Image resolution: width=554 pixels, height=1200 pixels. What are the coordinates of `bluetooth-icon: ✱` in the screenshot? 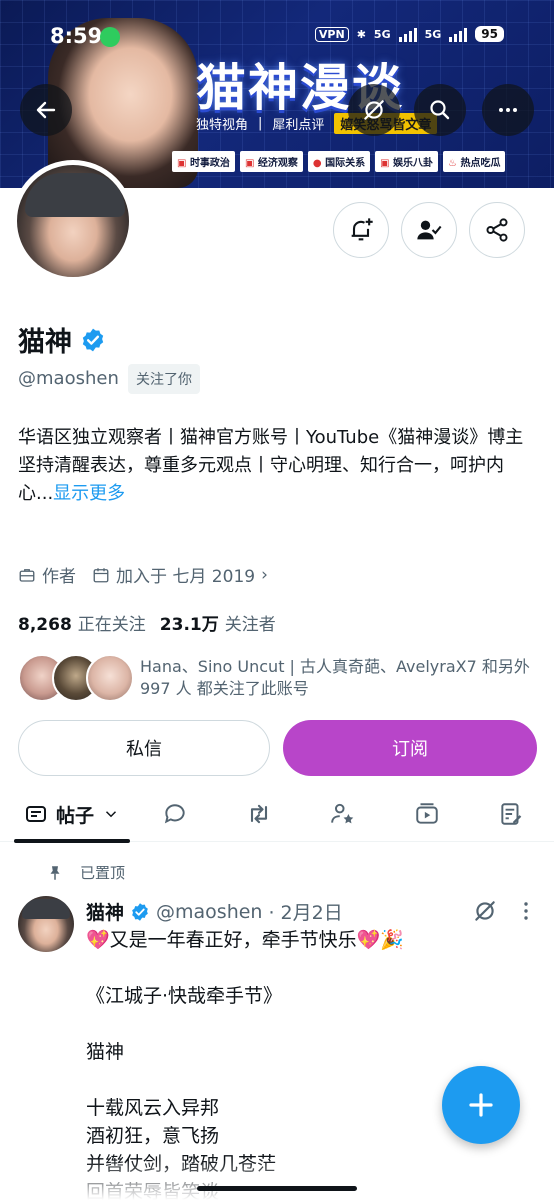 It's located at (361, 34).